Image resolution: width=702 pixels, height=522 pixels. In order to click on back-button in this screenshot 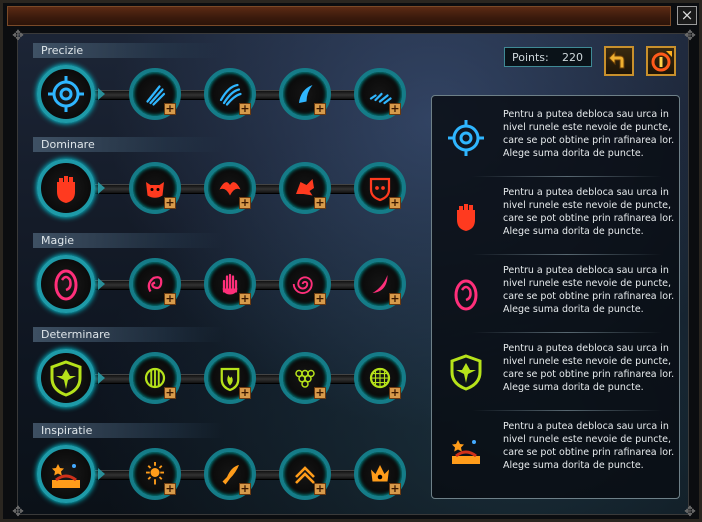, I will do `click(619, 61)`.